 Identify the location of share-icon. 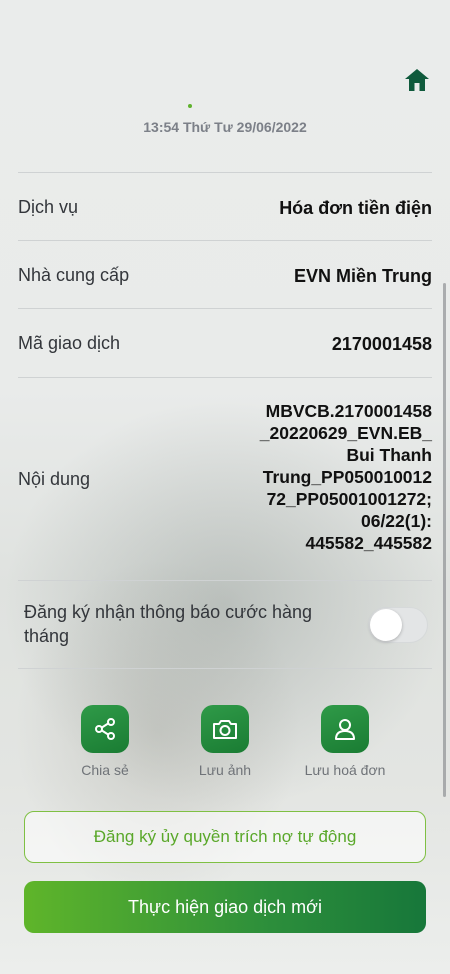
(105, 729).